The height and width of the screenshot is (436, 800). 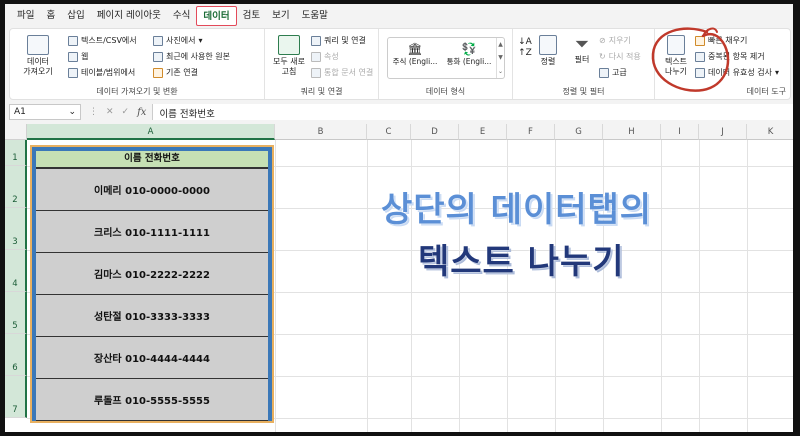 What do you see at coordinates (152, 400) in the screenshot?
I see `table-cell: 루돌프 010-5555-5555` at bounding box center [152, 400].